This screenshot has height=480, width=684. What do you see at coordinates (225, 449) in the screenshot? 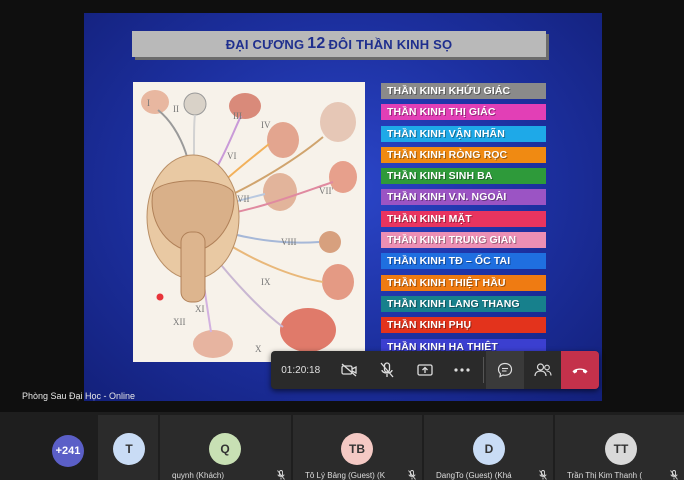
I see `participant-avatar: Q` at bounding box center [225, 449].